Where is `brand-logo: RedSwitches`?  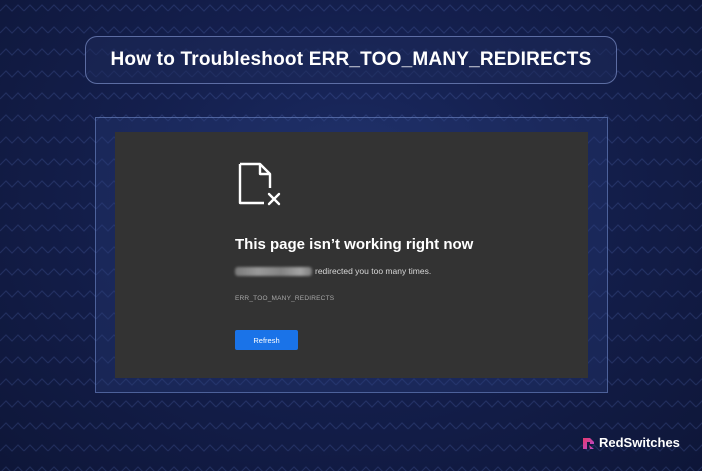 brand-logo: RedSwitches is located at coordinates (630, 442).